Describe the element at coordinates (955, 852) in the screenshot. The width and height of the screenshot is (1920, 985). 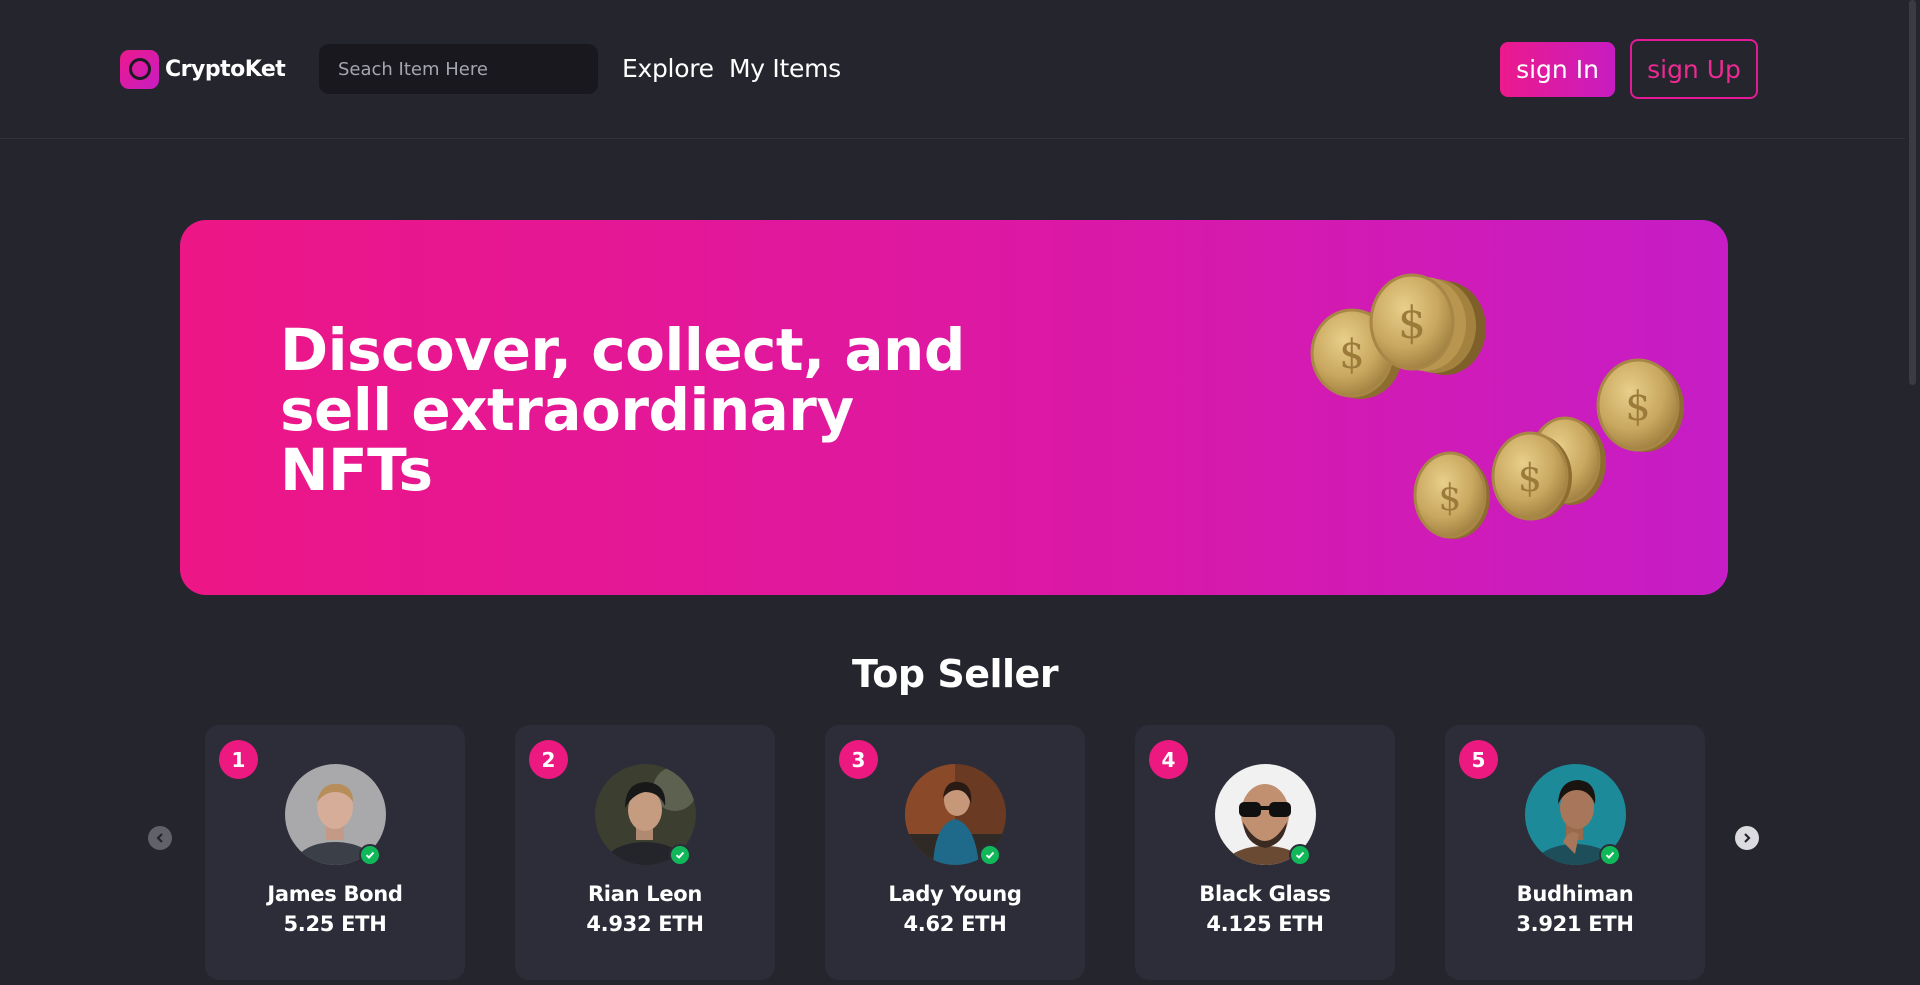
I see `seller-card: 3 Lady Young 4.62 ETH` at that location.